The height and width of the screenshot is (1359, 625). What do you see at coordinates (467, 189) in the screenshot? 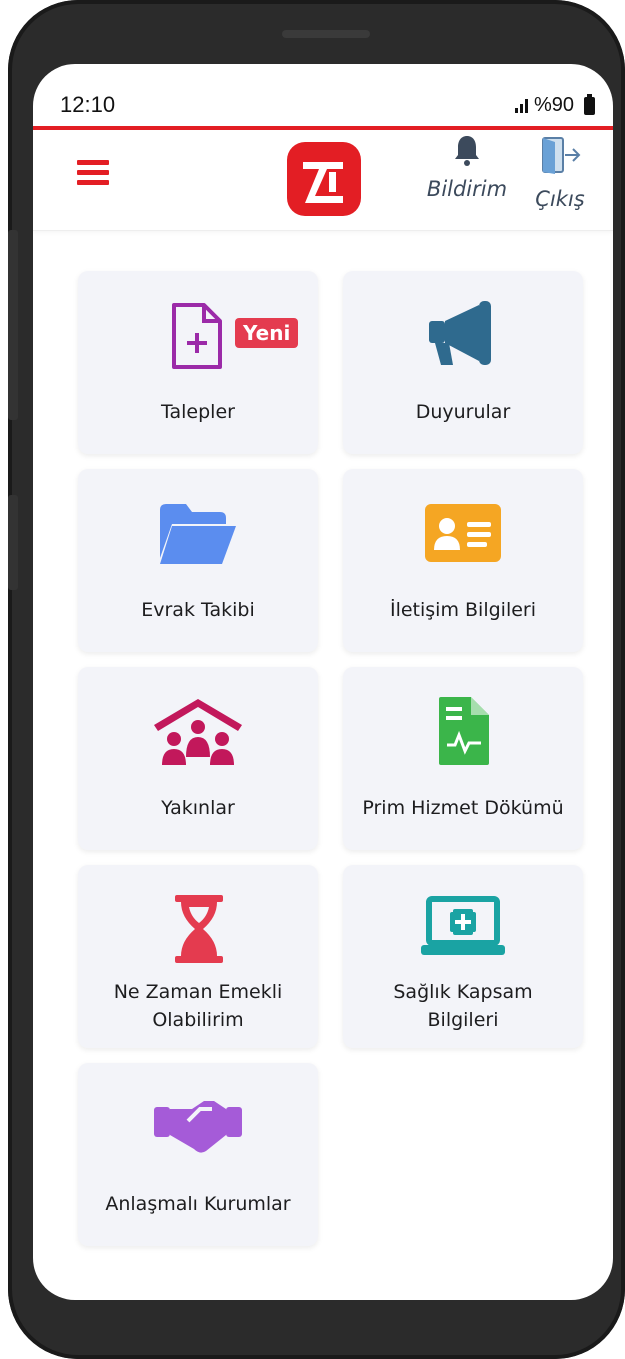
I see `notification-label: Bildirim` at bounding box center [467, 189].